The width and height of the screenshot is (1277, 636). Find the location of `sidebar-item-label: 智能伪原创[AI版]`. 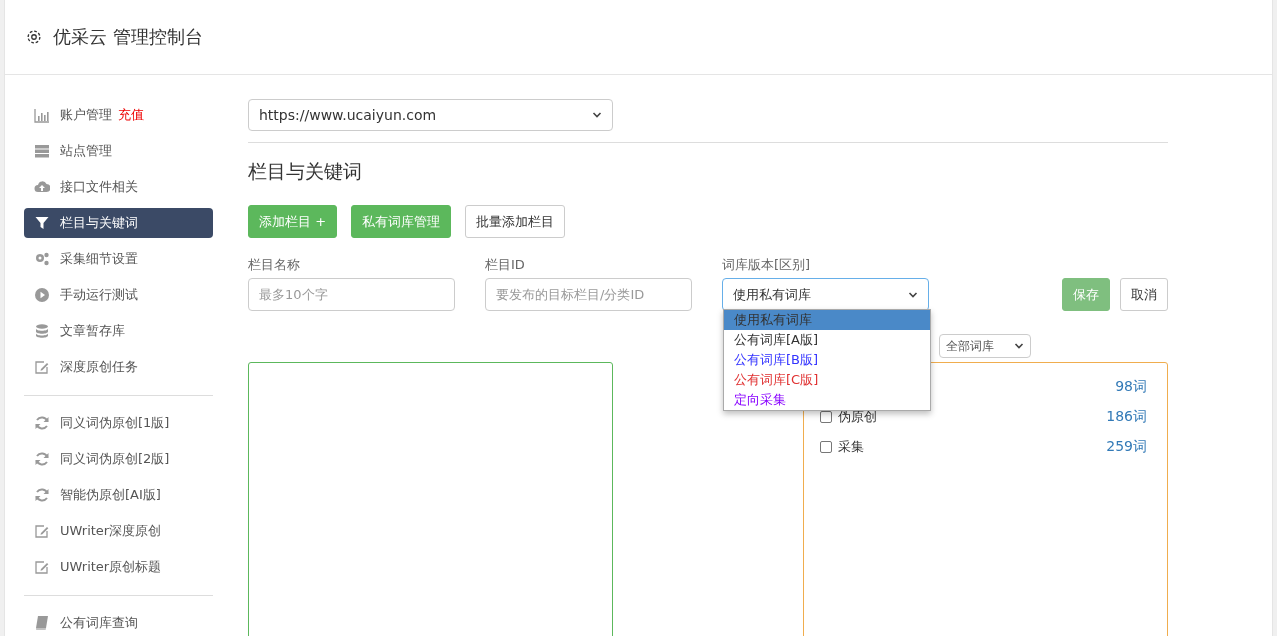

sidebar-item-label: 智能伪原创[AI版] is located at coordinates (110, 495).